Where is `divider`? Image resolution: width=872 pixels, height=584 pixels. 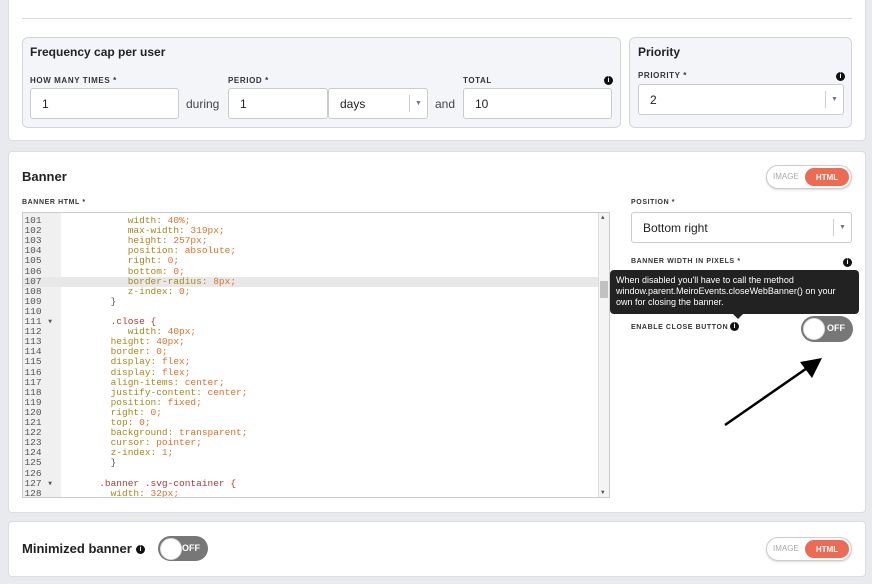
divider is located at coordinates (437, 18).